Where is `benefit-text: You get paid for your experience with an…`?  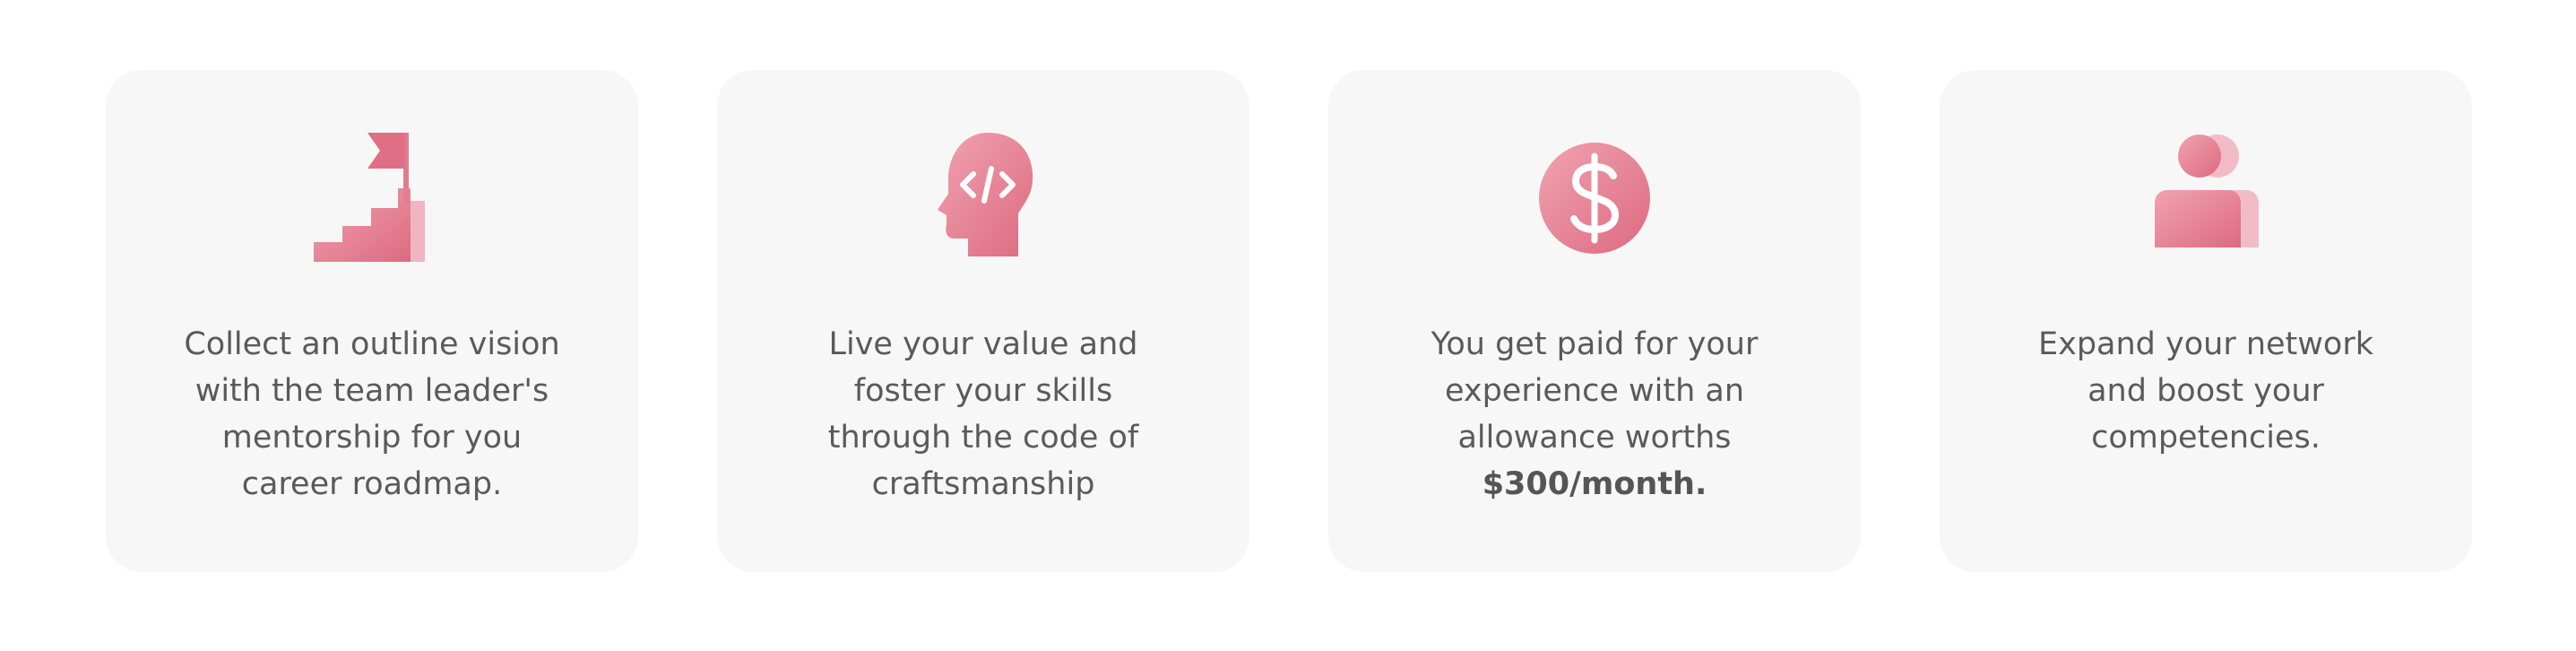
benefit-text: You get paid for your experience with an… is located at coordinates (1594, 414).